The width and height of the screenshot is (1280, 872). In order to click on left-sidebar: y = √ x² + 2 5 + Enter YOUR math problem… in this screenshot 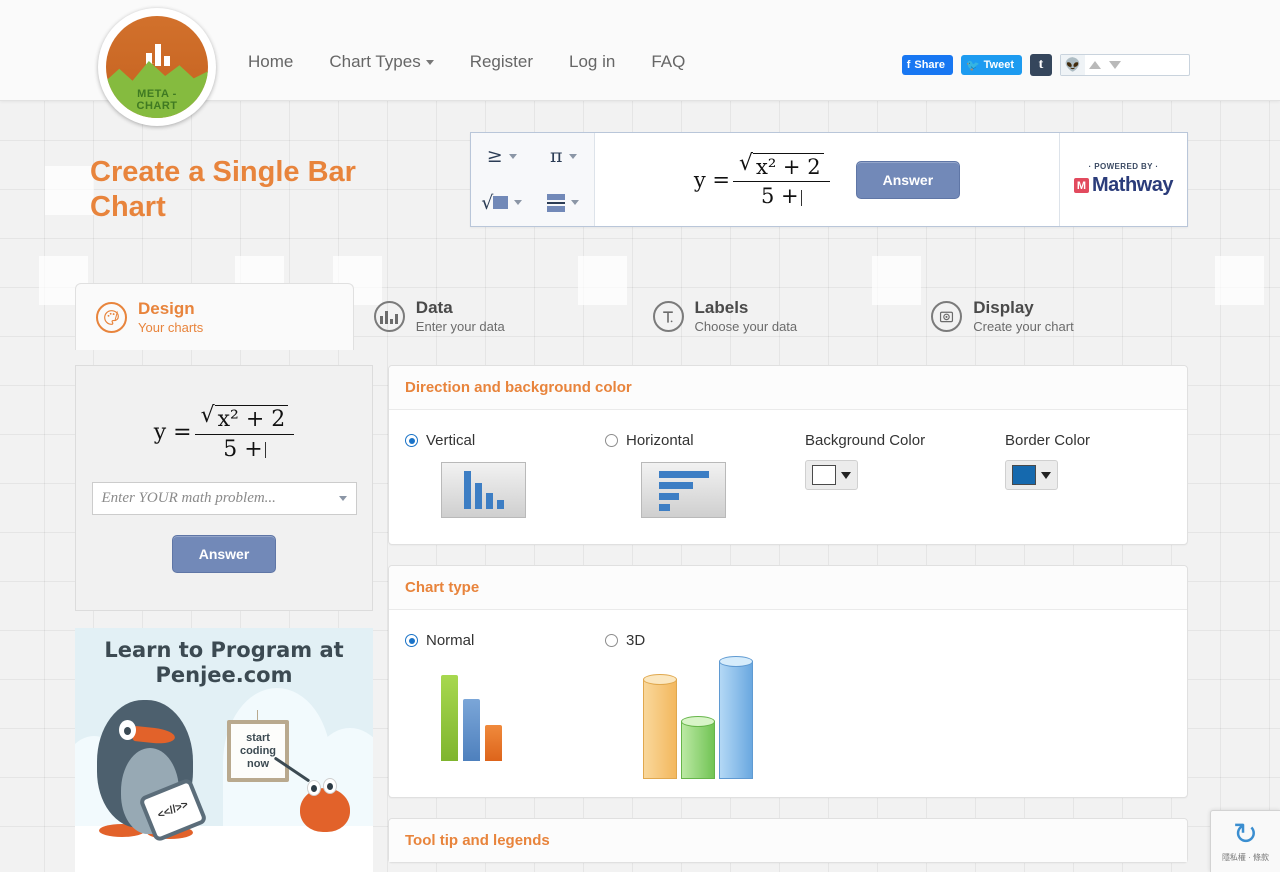, I will do `click(224, 618)`.